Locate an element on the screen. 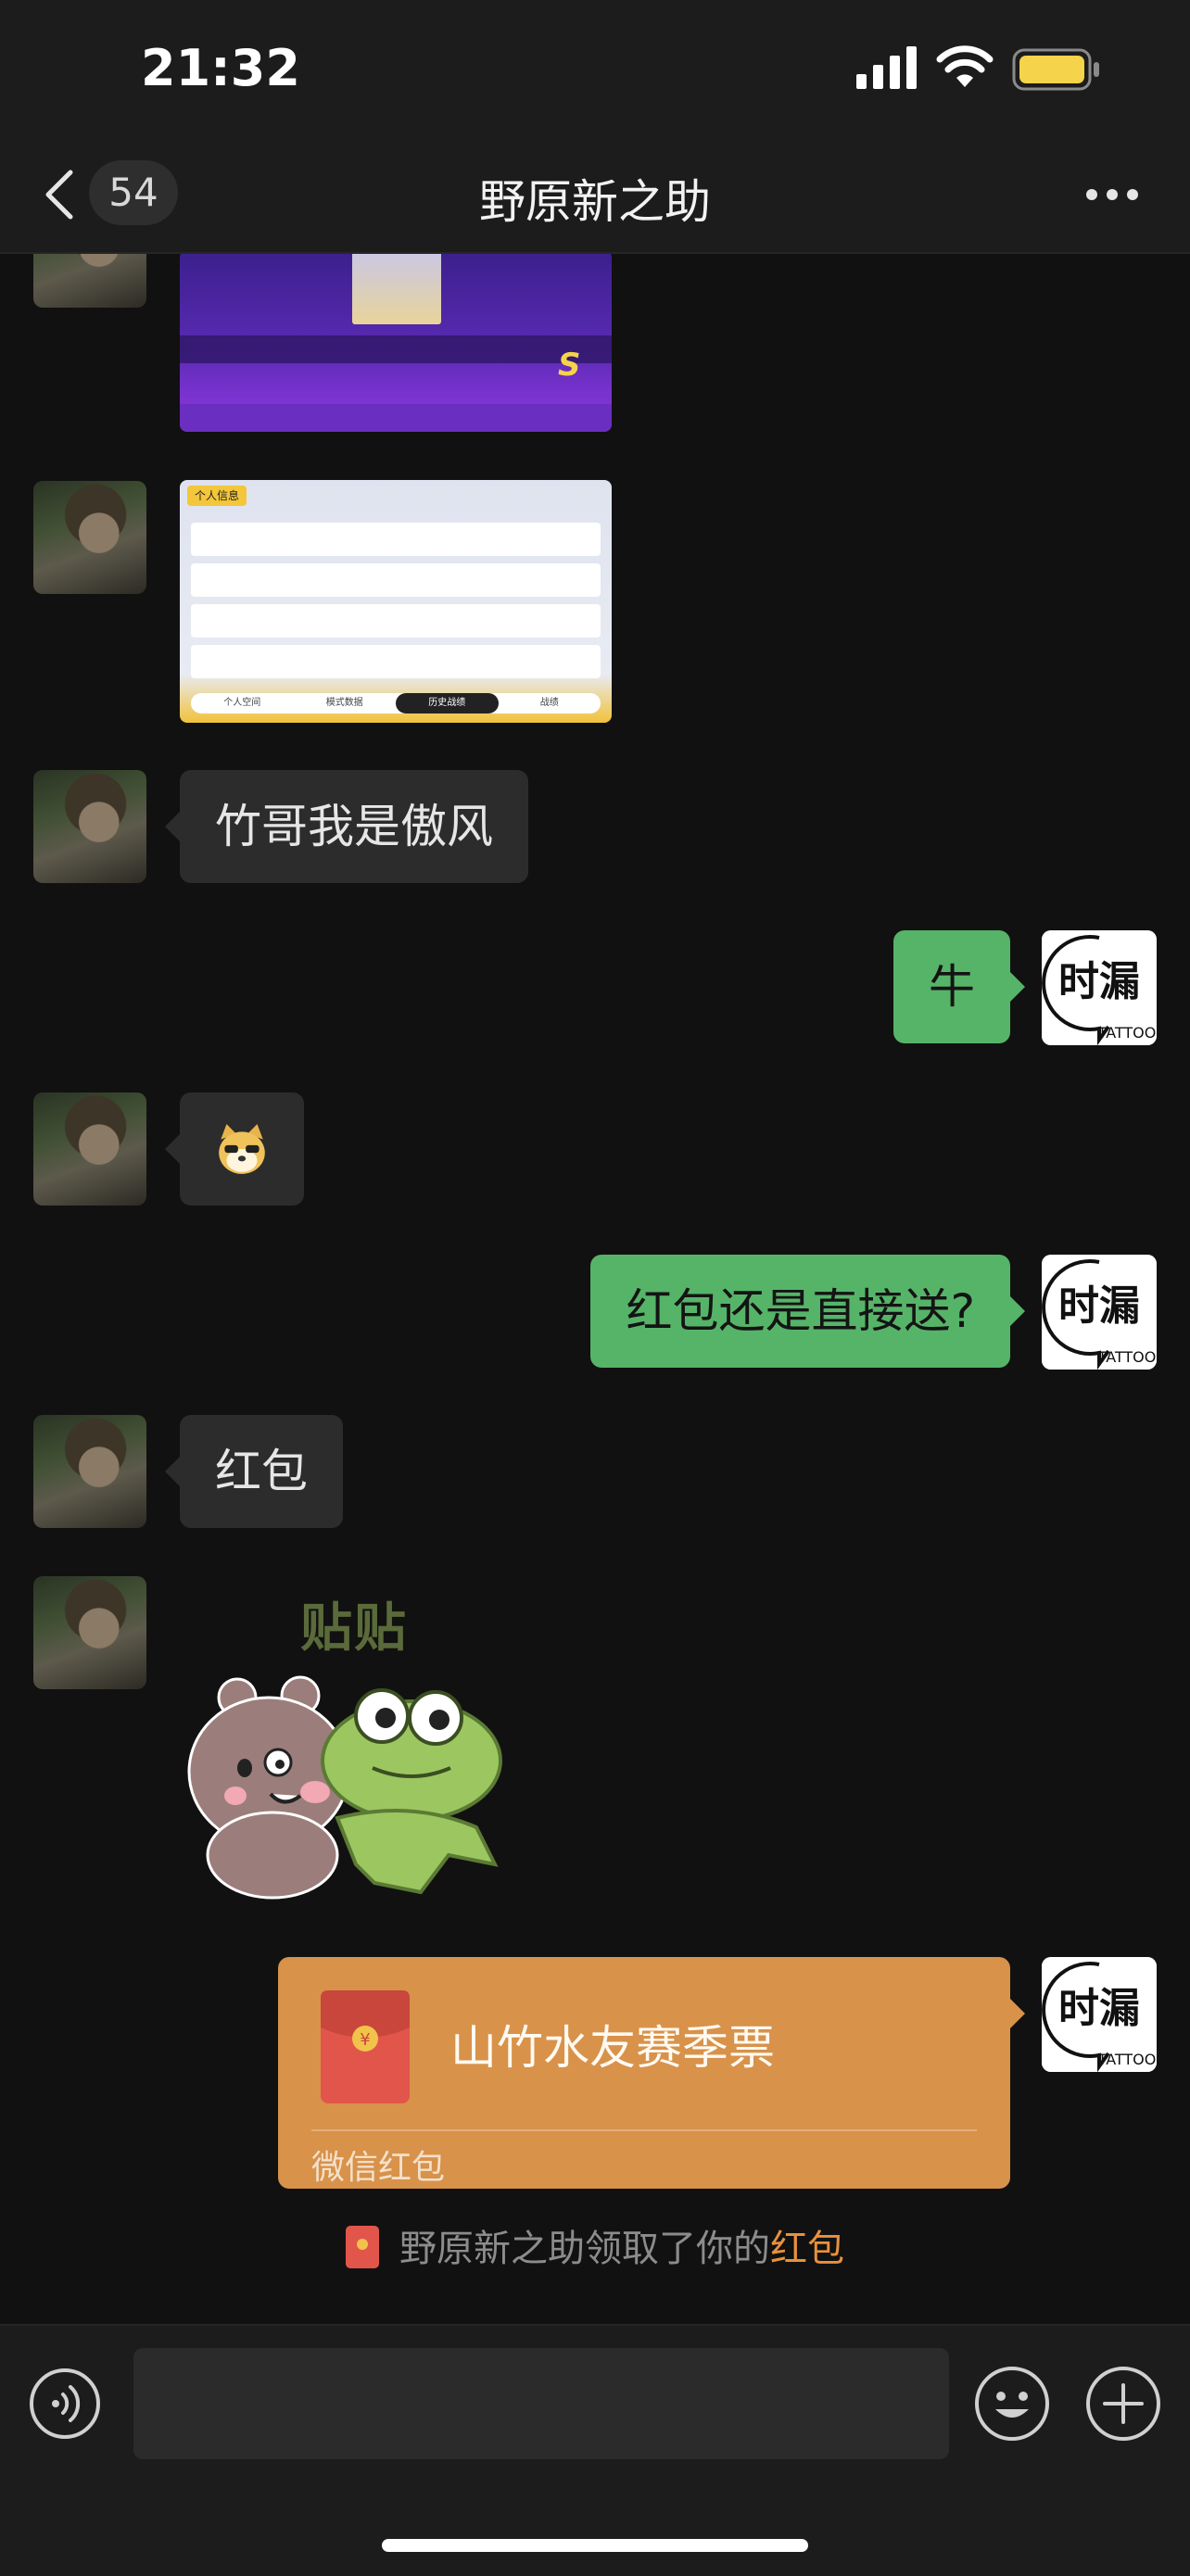 This screenshot has height=2576, width=1190. stats-tab: 模式数据 is located at coordinates (344, 703).